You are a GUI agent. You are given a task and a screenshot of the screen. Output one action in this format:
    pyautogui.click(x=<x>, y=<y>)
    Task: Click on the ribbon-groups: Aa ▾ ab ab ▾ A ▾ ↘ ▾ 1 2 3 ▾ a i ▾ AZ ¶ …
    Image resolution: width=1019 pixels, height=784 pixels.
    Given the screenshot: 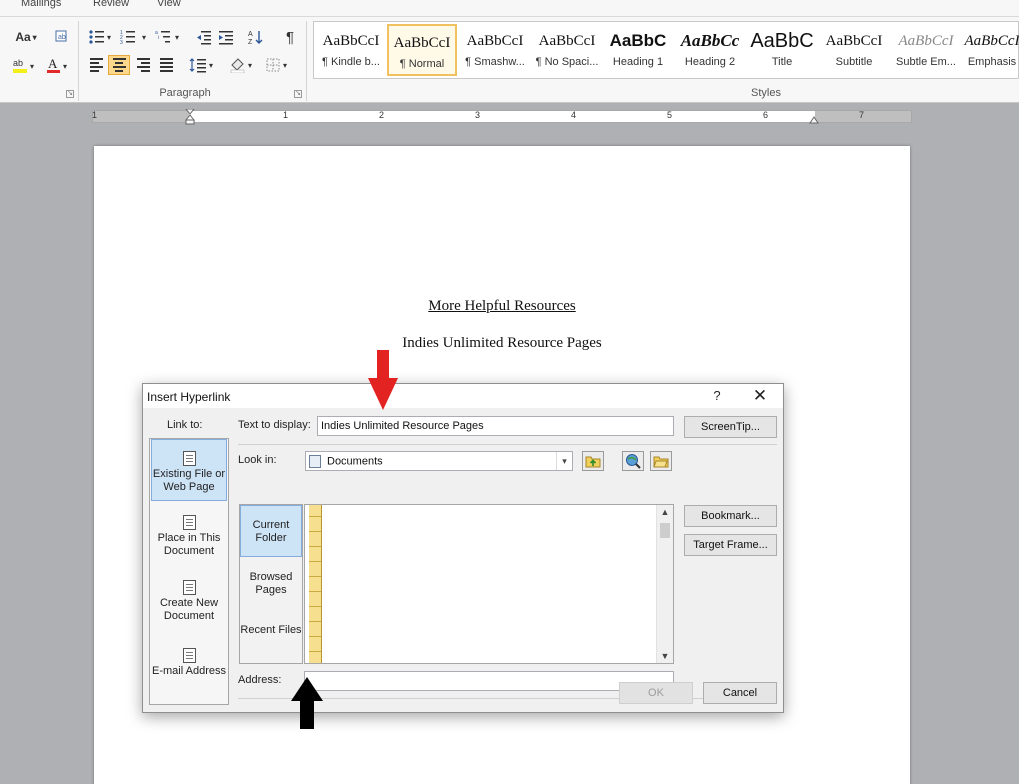 What is the action you would take?
    pyautogui.click(x=509, y=59)
    